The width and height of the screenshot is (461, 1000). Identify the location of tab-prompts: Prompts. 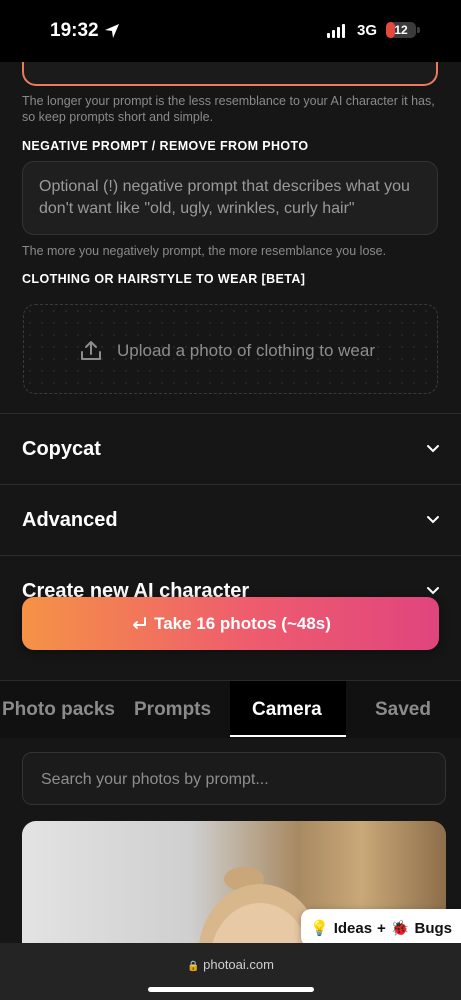
(172, 710).